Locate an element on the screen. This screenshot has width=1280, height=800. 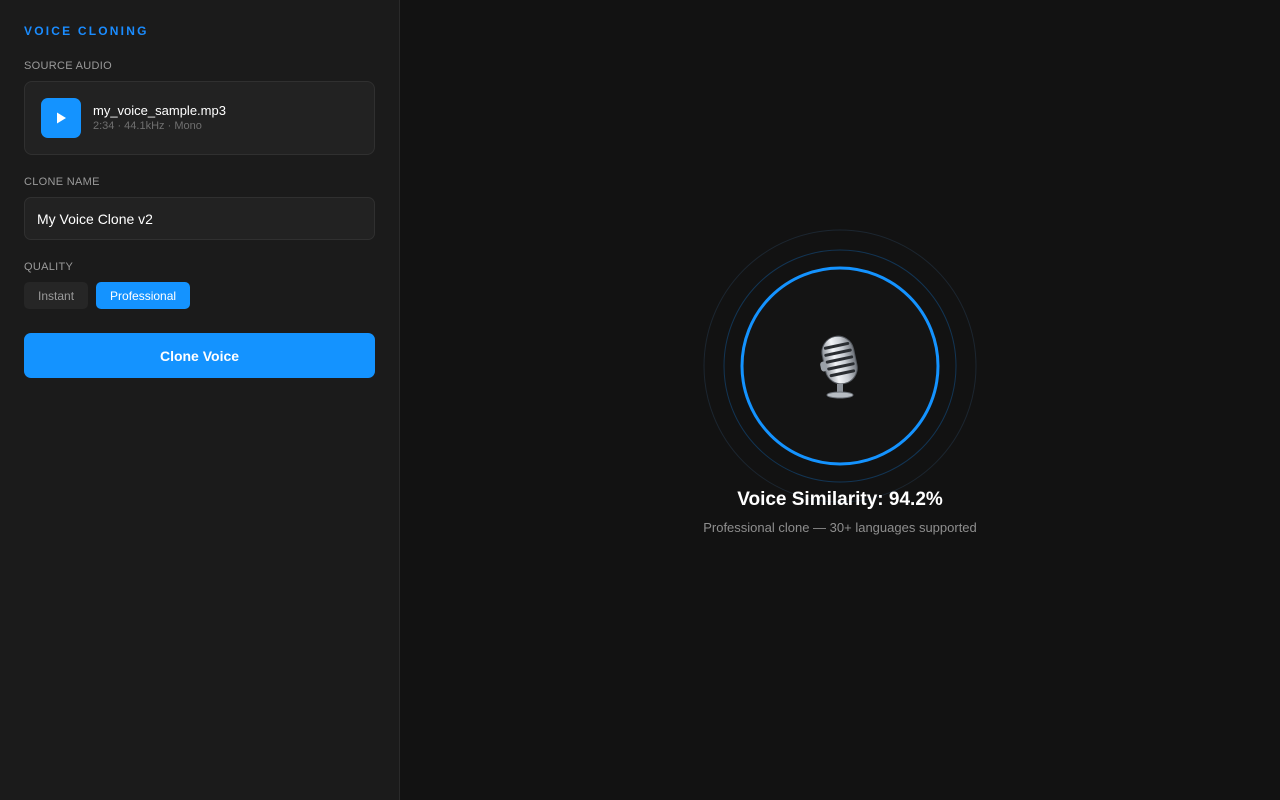
quality-professional-button: Professional is located at coordinates (143, 295).